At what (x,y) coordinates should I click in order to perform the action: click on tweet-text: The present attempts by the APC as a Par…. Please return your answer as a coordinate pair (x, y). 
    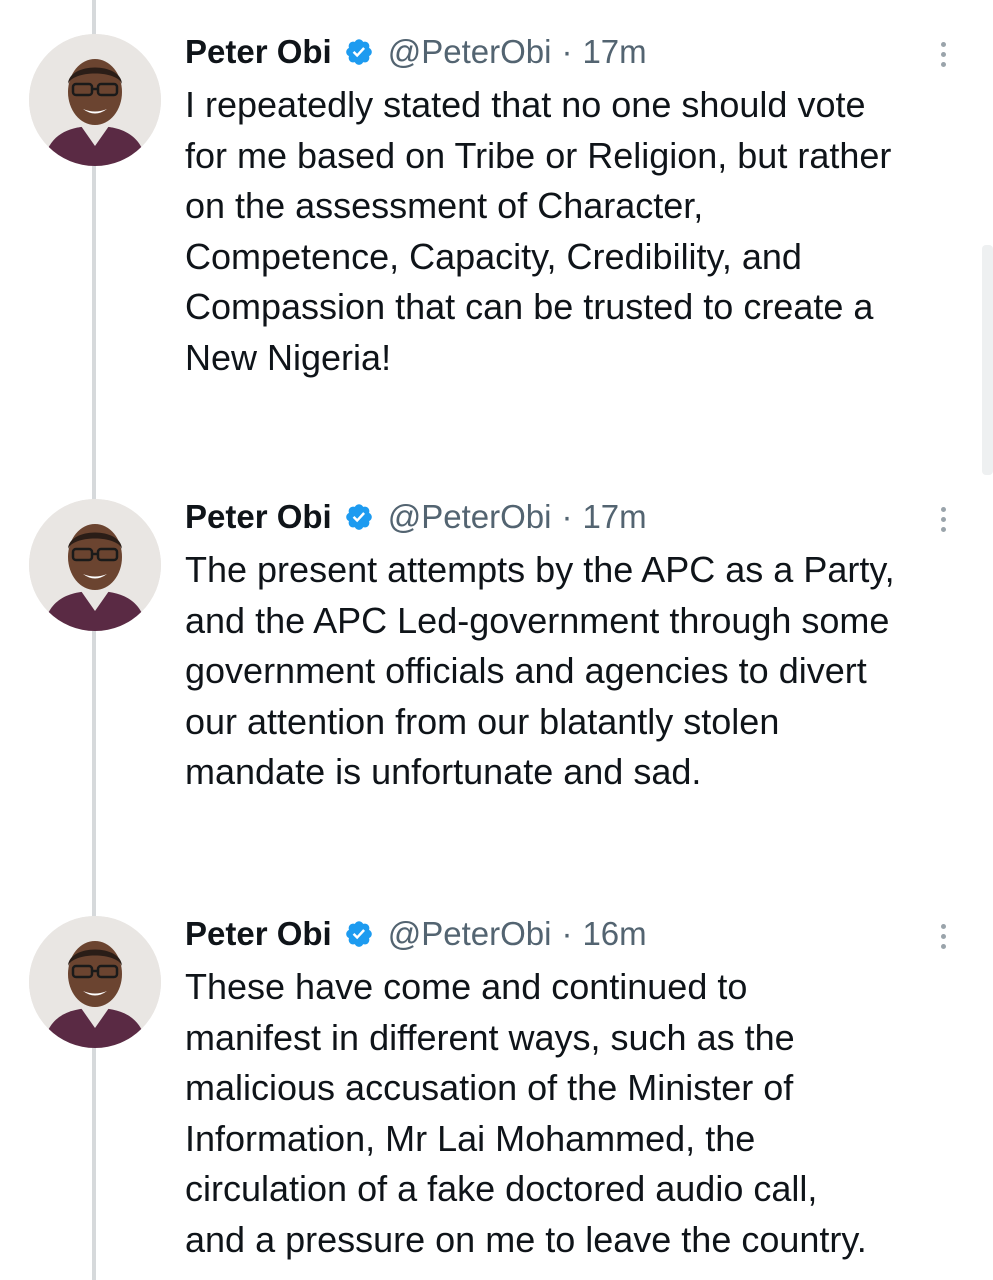
    Looking at the image, I should click on (540, 670).